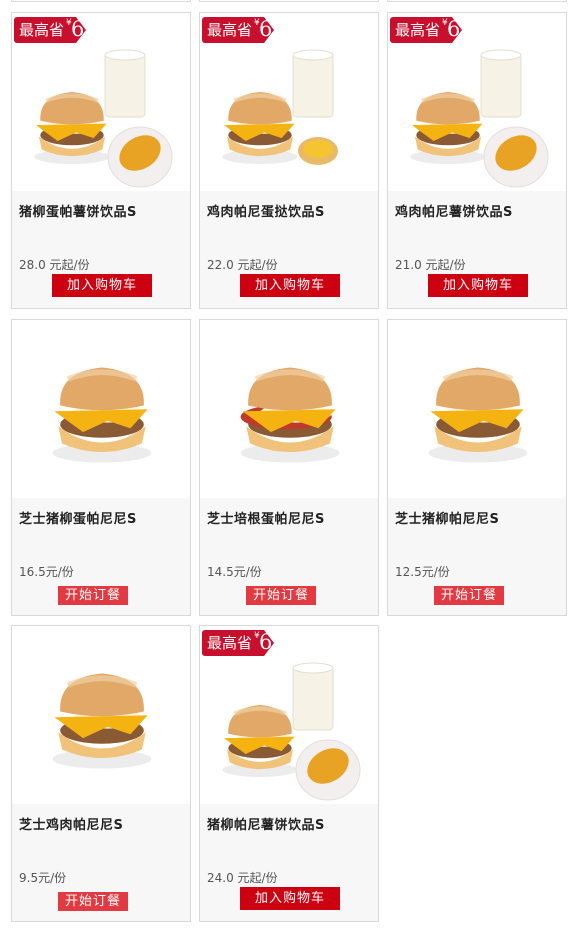 This screenshot has height=930, width=582. What do you see at coordinates (71, 823) in the screenshot?
I see `product-name: 芝士鸡肉帕尼尼S` at bounding box center [71, 823].